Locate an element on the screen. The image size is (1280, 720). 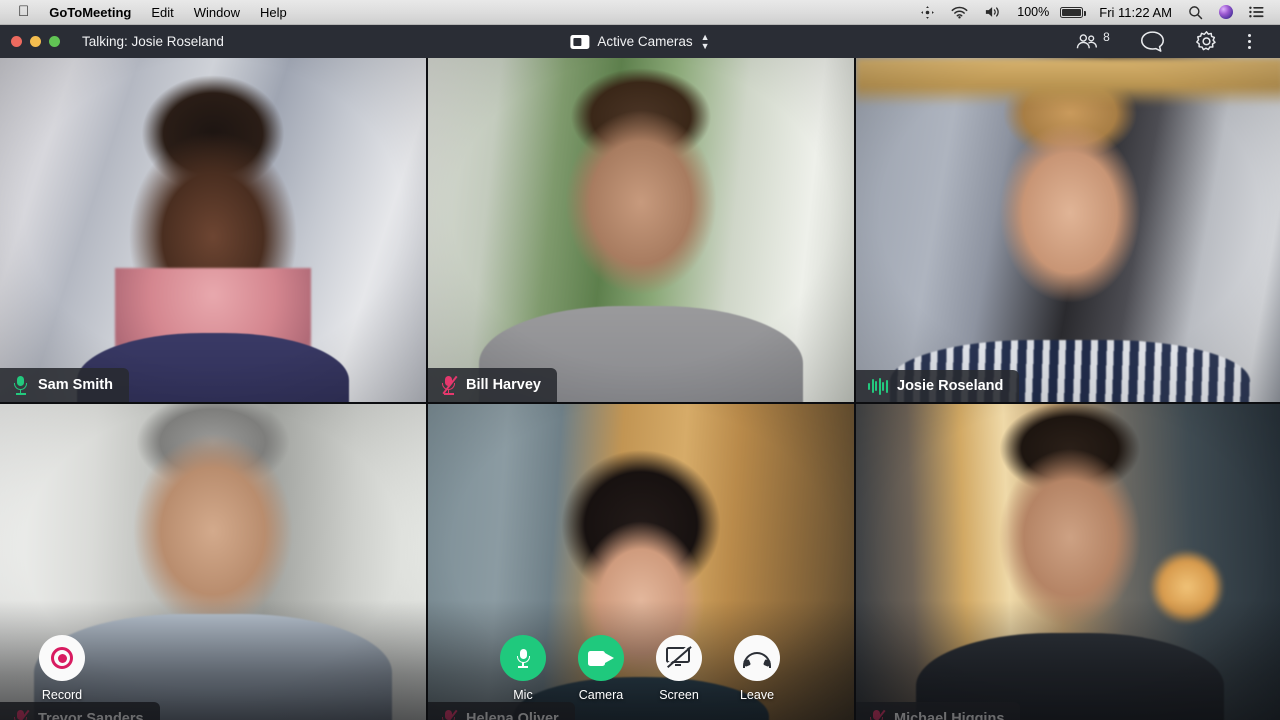
talking-status-label: Talking: Josie Roseland is located at coordinates (153, 41).